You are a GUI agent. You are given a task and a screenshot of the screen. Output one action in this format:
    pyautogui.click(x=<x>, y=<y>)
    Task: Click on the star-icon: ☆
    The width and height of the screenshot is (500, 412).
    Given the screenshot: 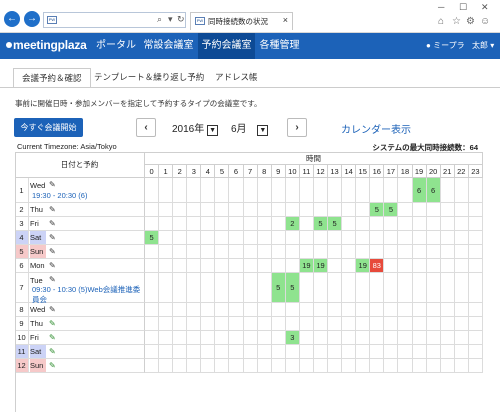 What is the action you would take?
    pyautogui.click(x=456, y=21)
    